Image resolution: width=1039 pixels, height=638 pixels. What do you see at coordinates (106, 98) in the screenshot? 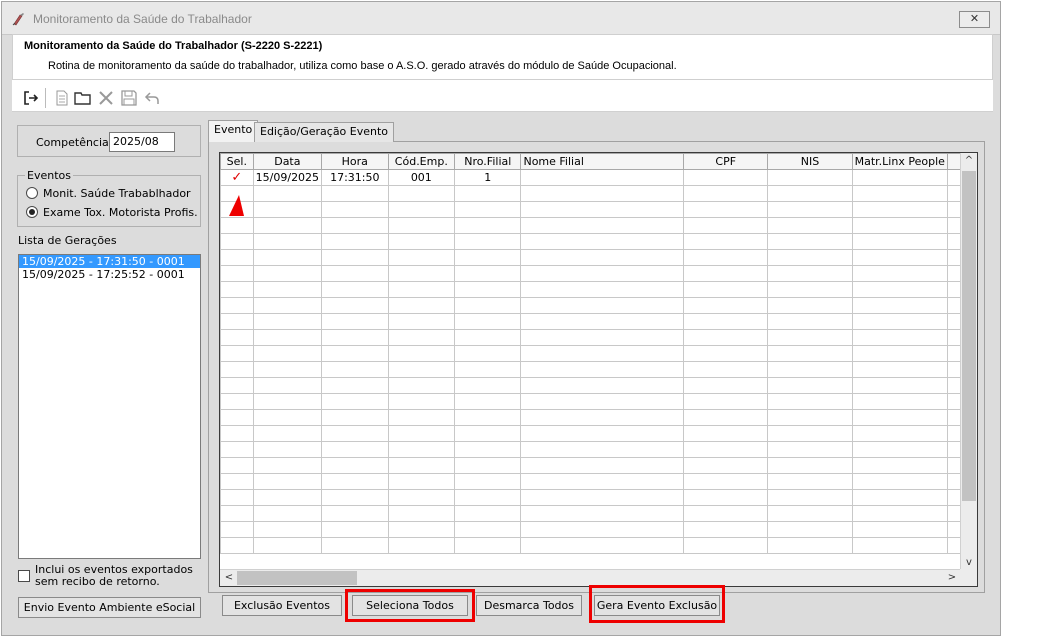
I see `delete-icon` at bounding box center [106, 98].